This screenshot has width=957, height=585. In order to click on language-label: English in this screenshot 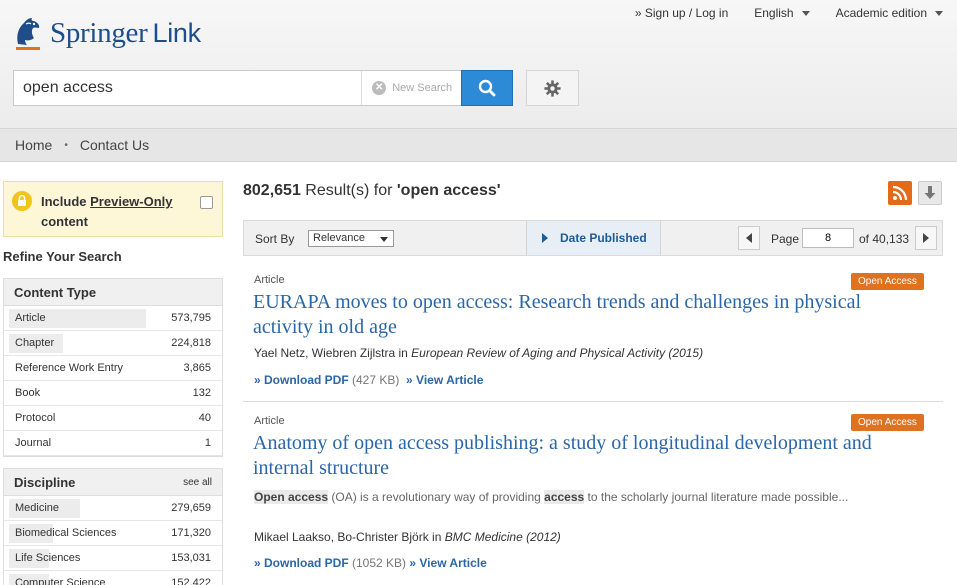, I will do `click(774, 13)`.